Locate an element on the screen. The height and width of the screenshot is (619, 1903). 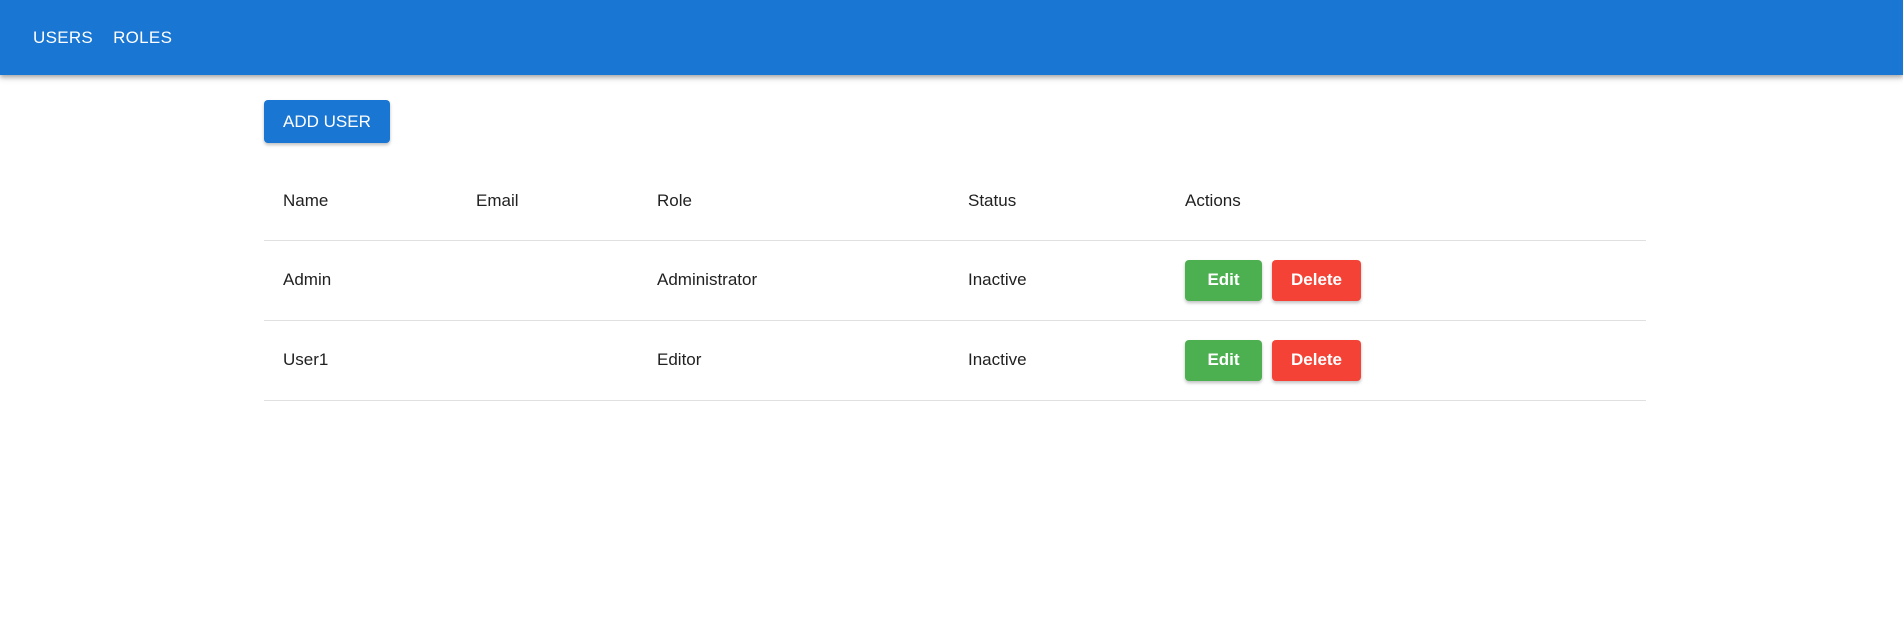
add-user-button: ADD USER is located at coordinates (327, 121).